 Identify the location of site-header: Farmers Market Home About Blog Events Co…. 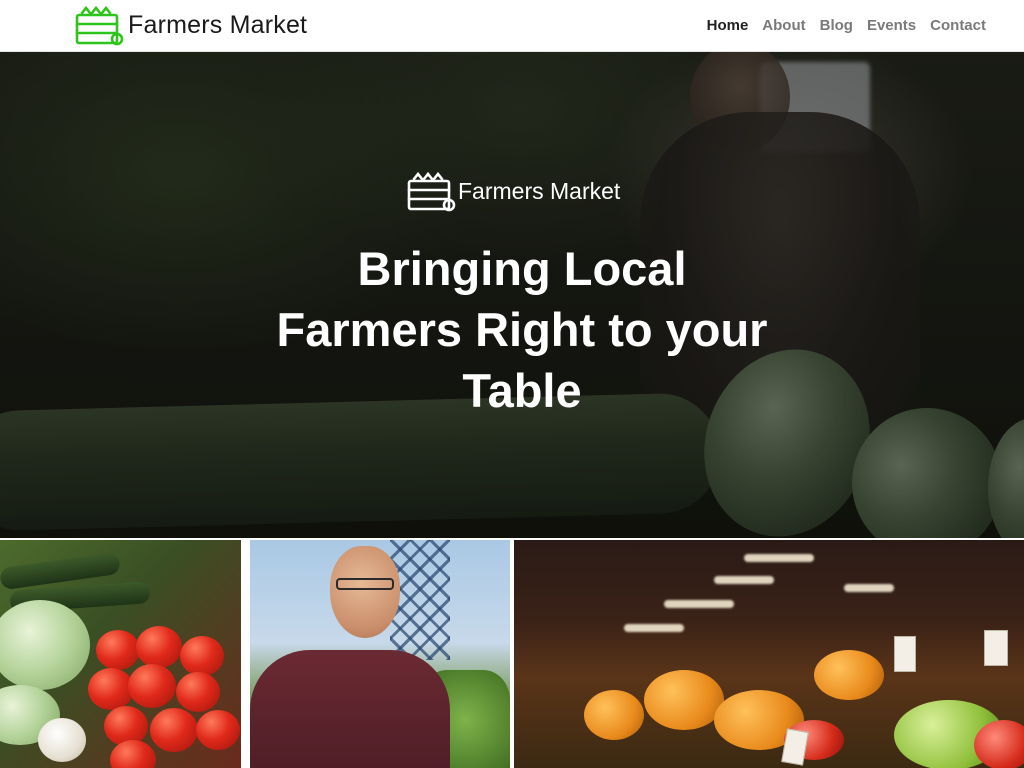
(512, 26).